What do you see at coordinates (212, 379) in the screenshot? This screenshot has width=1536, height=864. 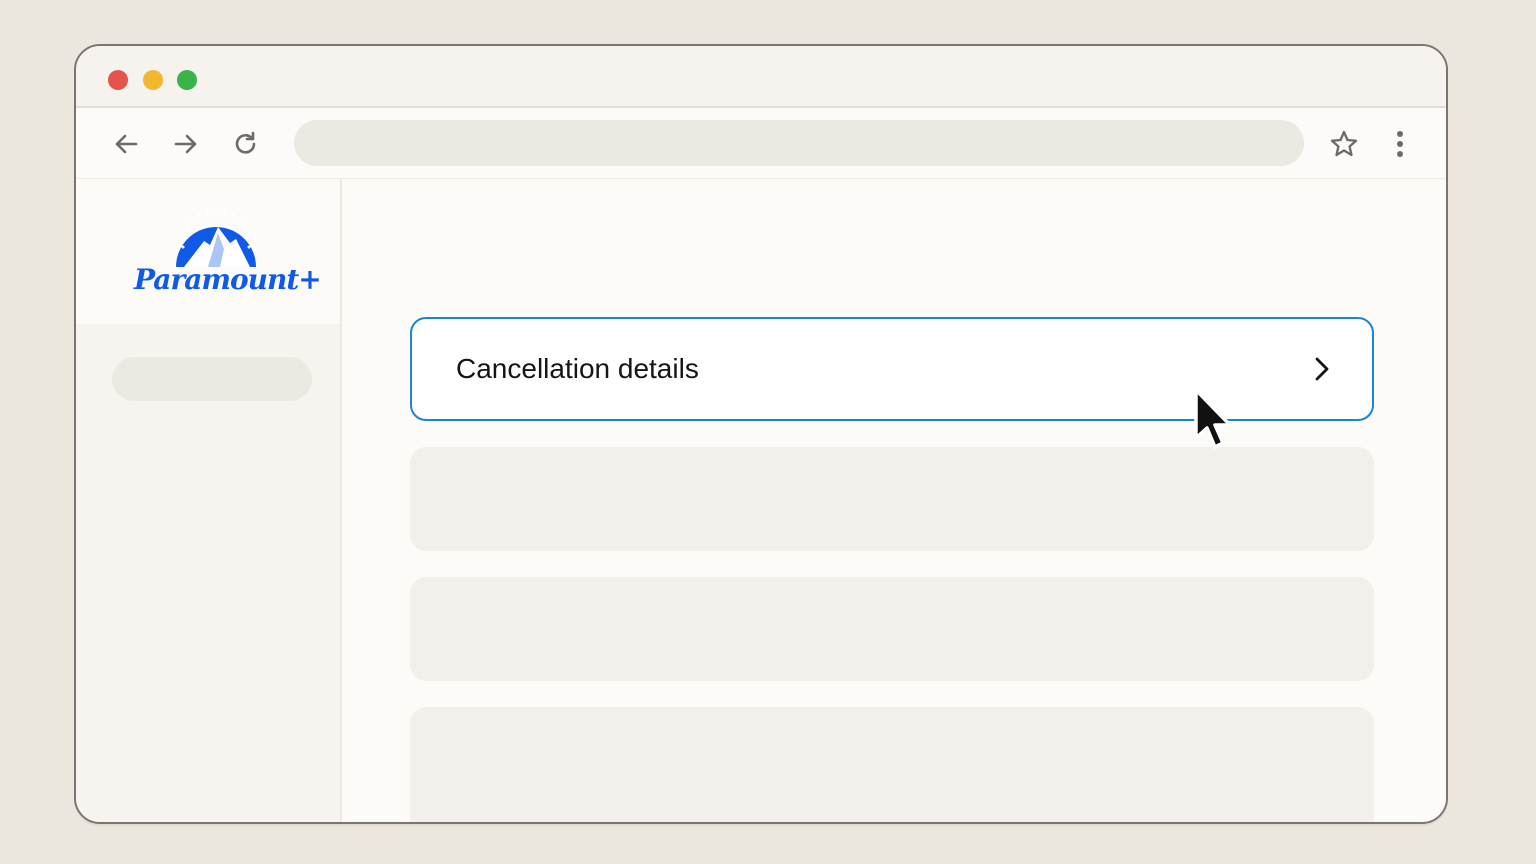 I see `sidebar-item-placeholder` at bounding box center [212, 379].